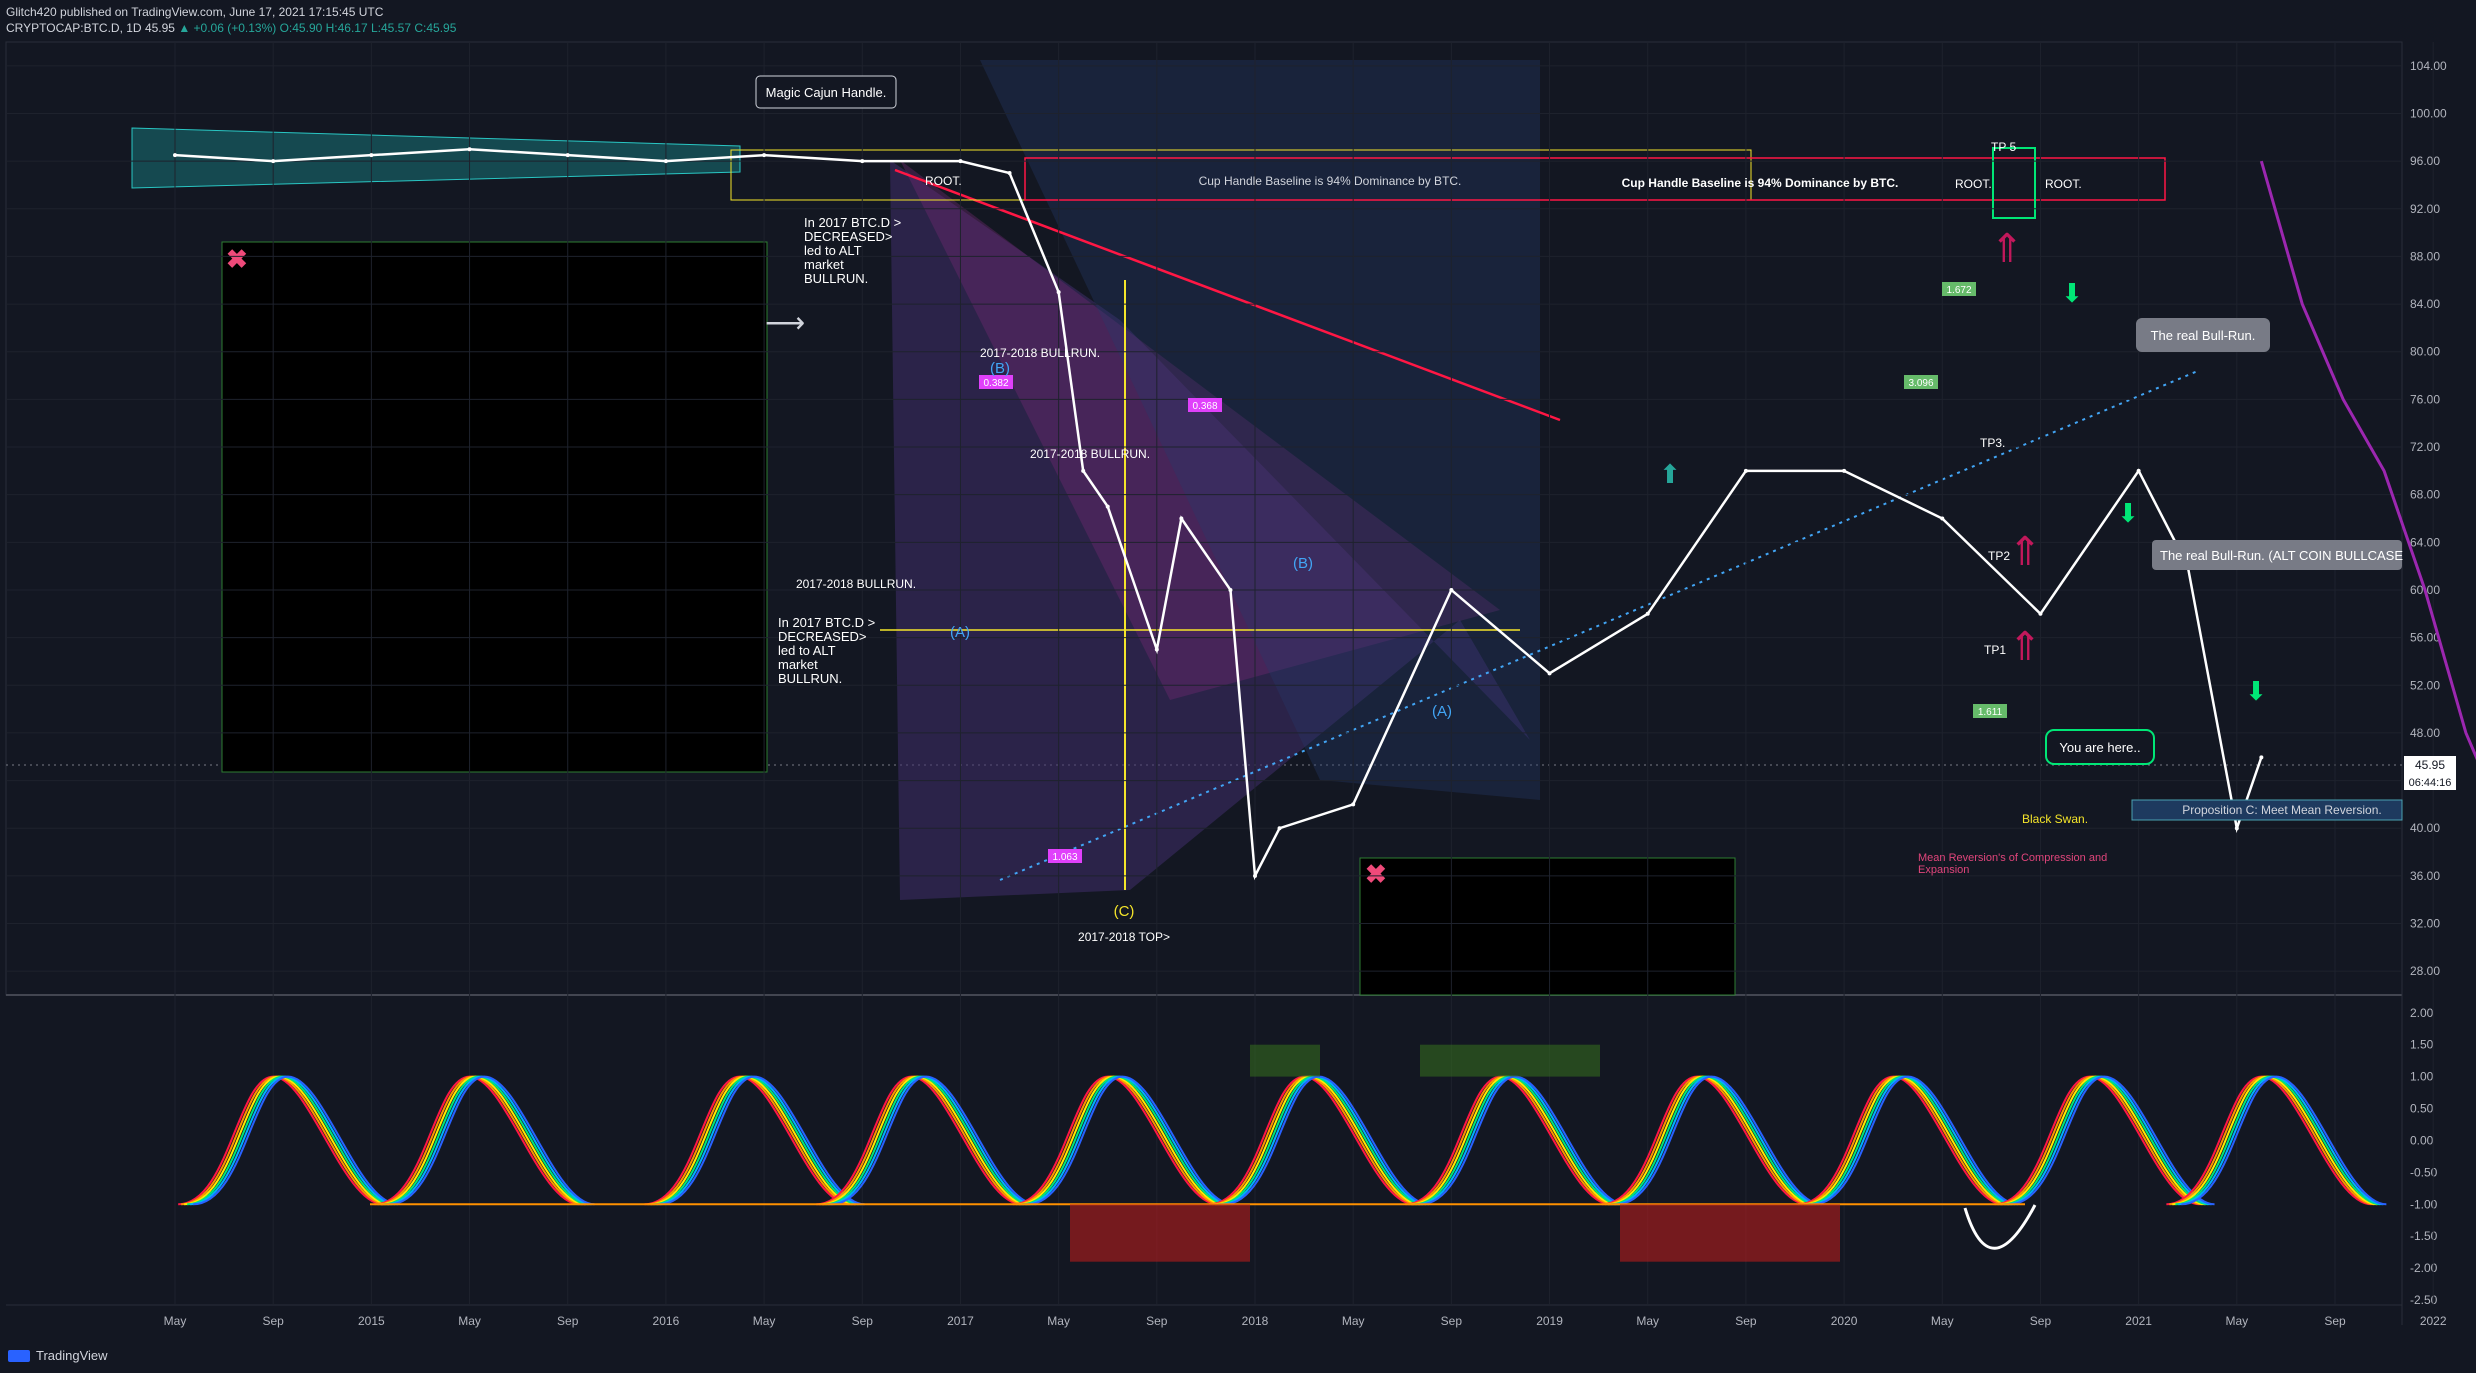 This screenshot has height=1373, width=2476. Describe the element at coordinates (2025, 552) in the screenshot. I see `arrow-up-icon: ⇑` at that location.